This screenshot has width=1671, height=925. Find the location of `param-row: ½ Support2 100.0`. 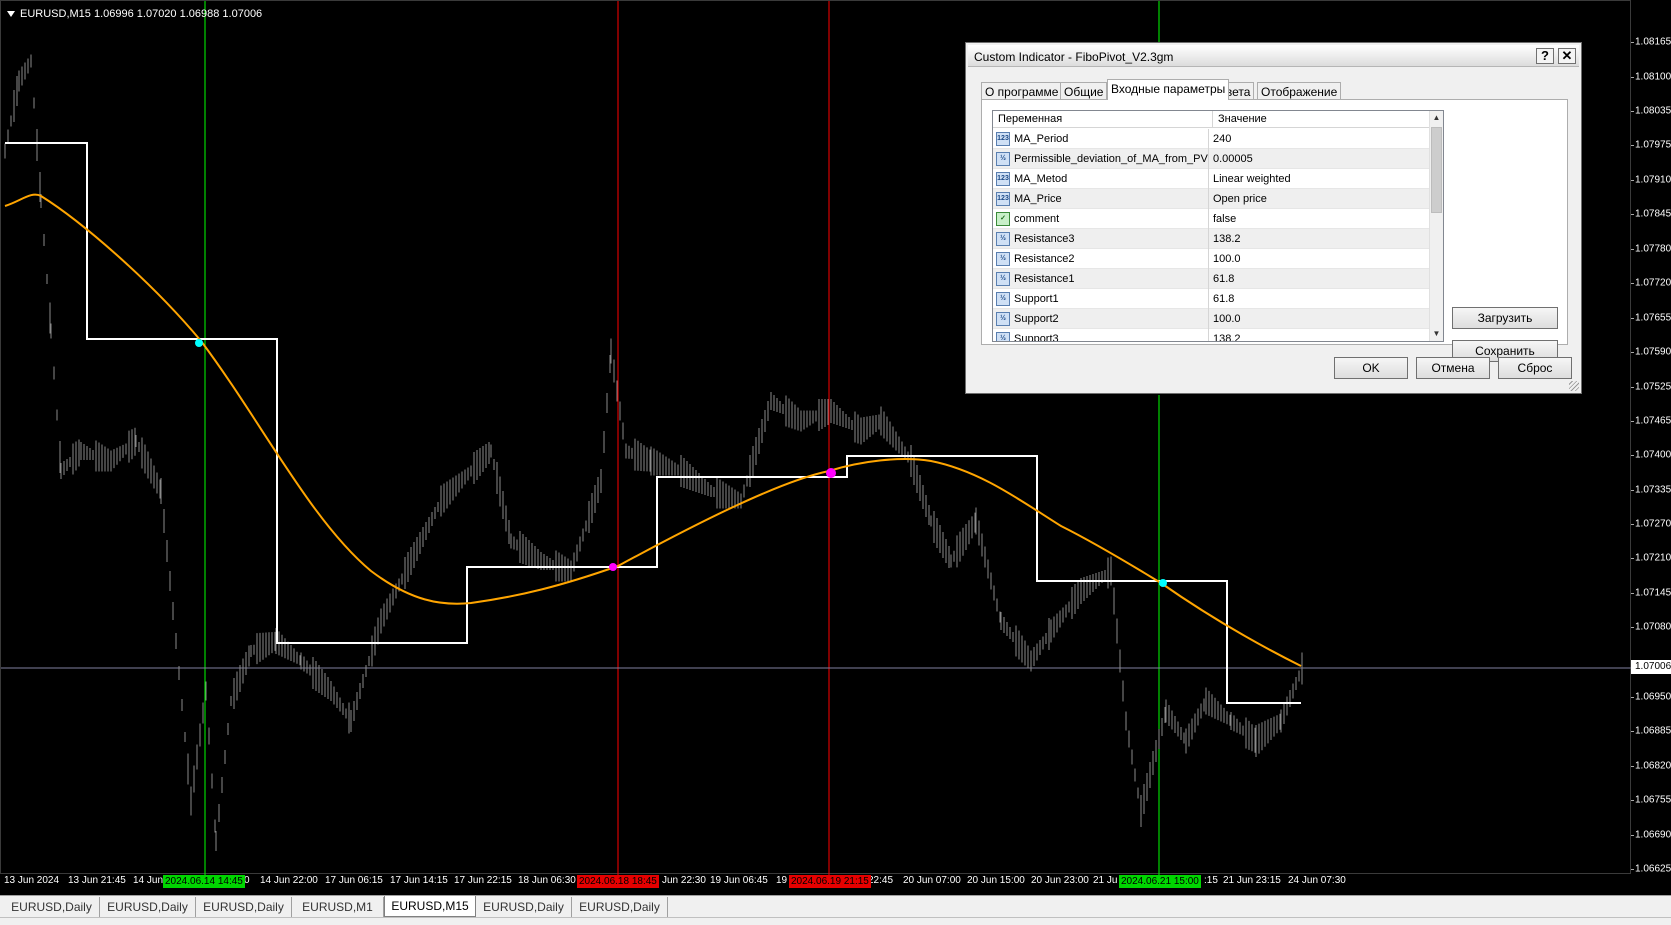

param-row: ½ Support2 100.0 is located at coordinates (1212, 319).